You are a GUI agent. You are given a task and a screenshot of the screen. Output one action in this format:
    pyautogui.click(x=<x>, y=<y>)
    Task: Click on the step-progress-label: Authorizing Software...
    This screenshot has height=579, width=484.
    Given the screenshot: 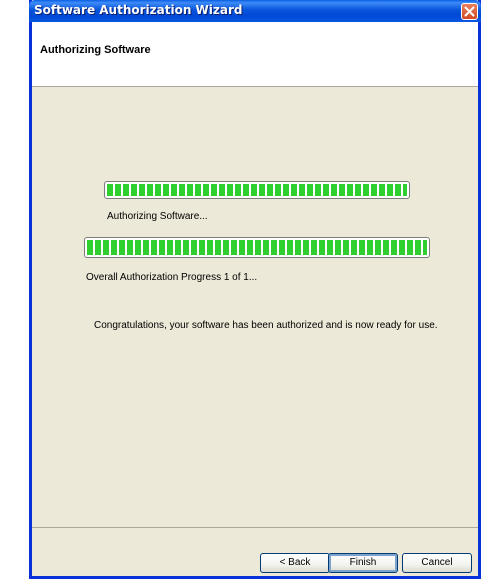 What is the action you would take?
    pyautogui.click(x=157, y=216)
    